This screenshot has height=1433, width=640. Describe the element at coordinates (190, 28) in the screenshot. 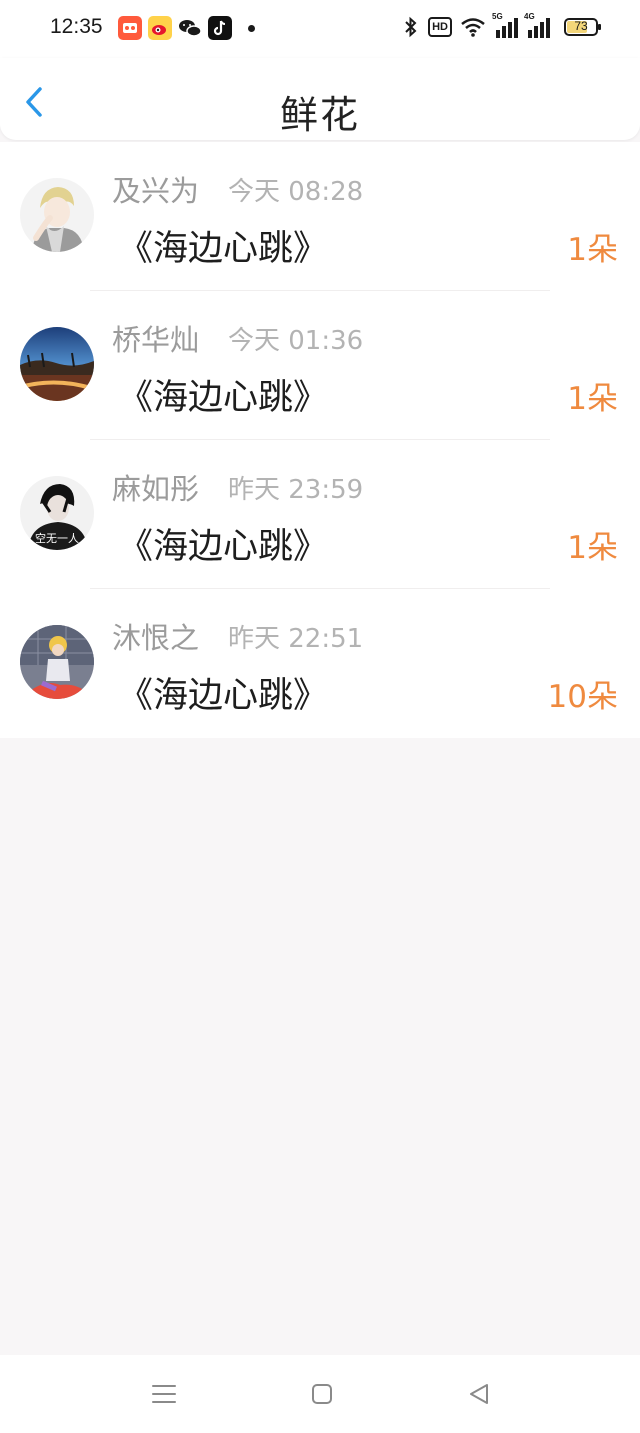

I see `wechat-icon` at that location.